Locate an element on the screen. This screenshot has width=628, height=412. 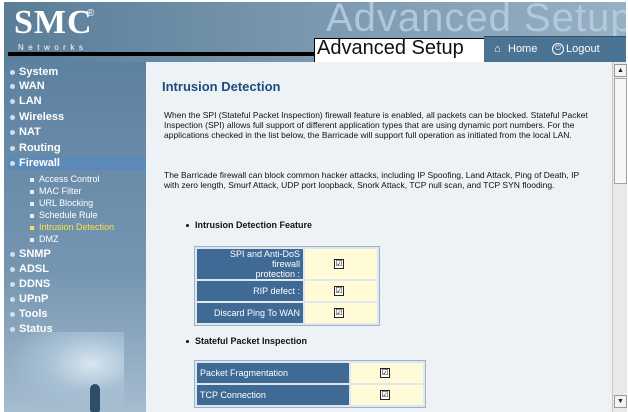
sidebar-item-adsl: ADSL is located at coordinates (29, 269).